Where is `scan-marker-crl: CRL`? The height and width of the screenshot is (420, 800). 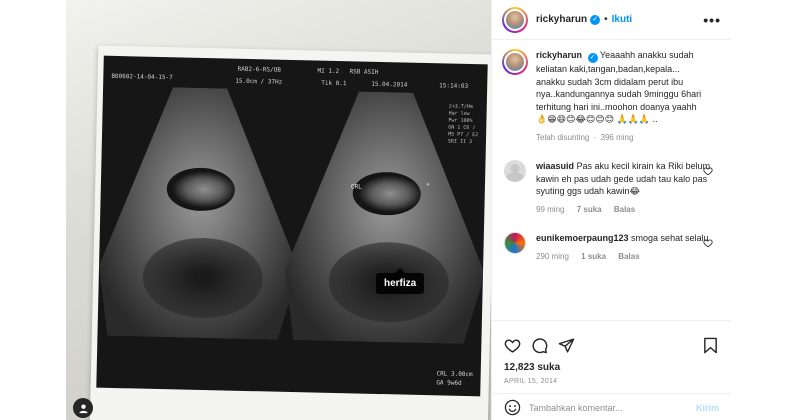 scan-marker-crl: CRL is located at coordinates (356, 187).